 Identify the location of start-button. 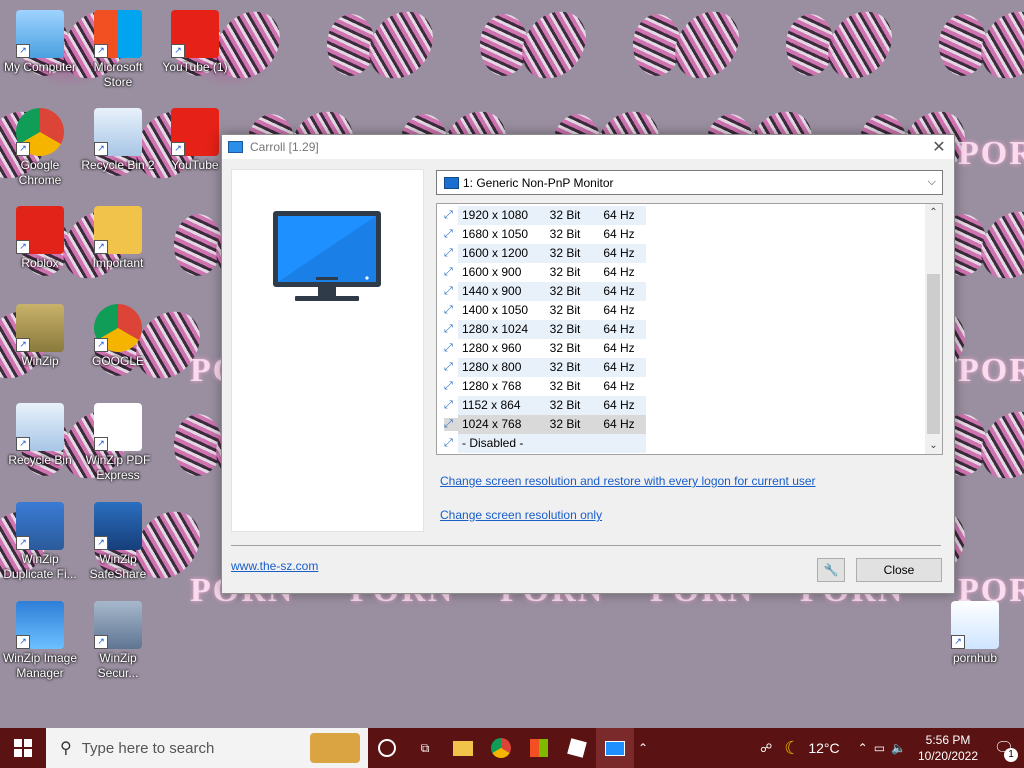
(23, 748).